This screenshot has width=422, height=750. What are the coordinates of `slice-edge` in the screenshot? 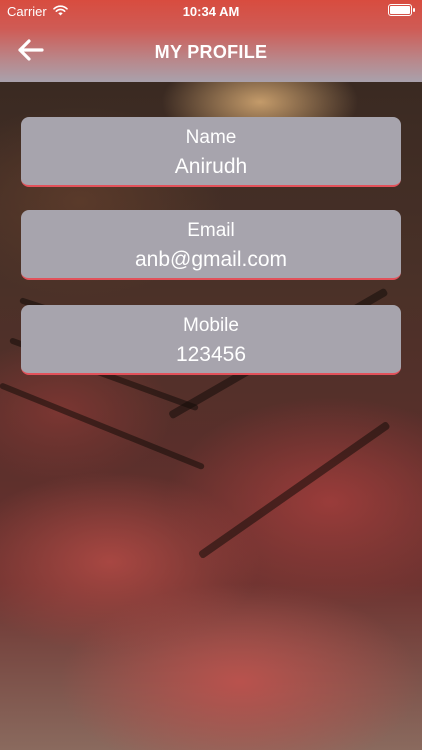 It's located at (294, 490).